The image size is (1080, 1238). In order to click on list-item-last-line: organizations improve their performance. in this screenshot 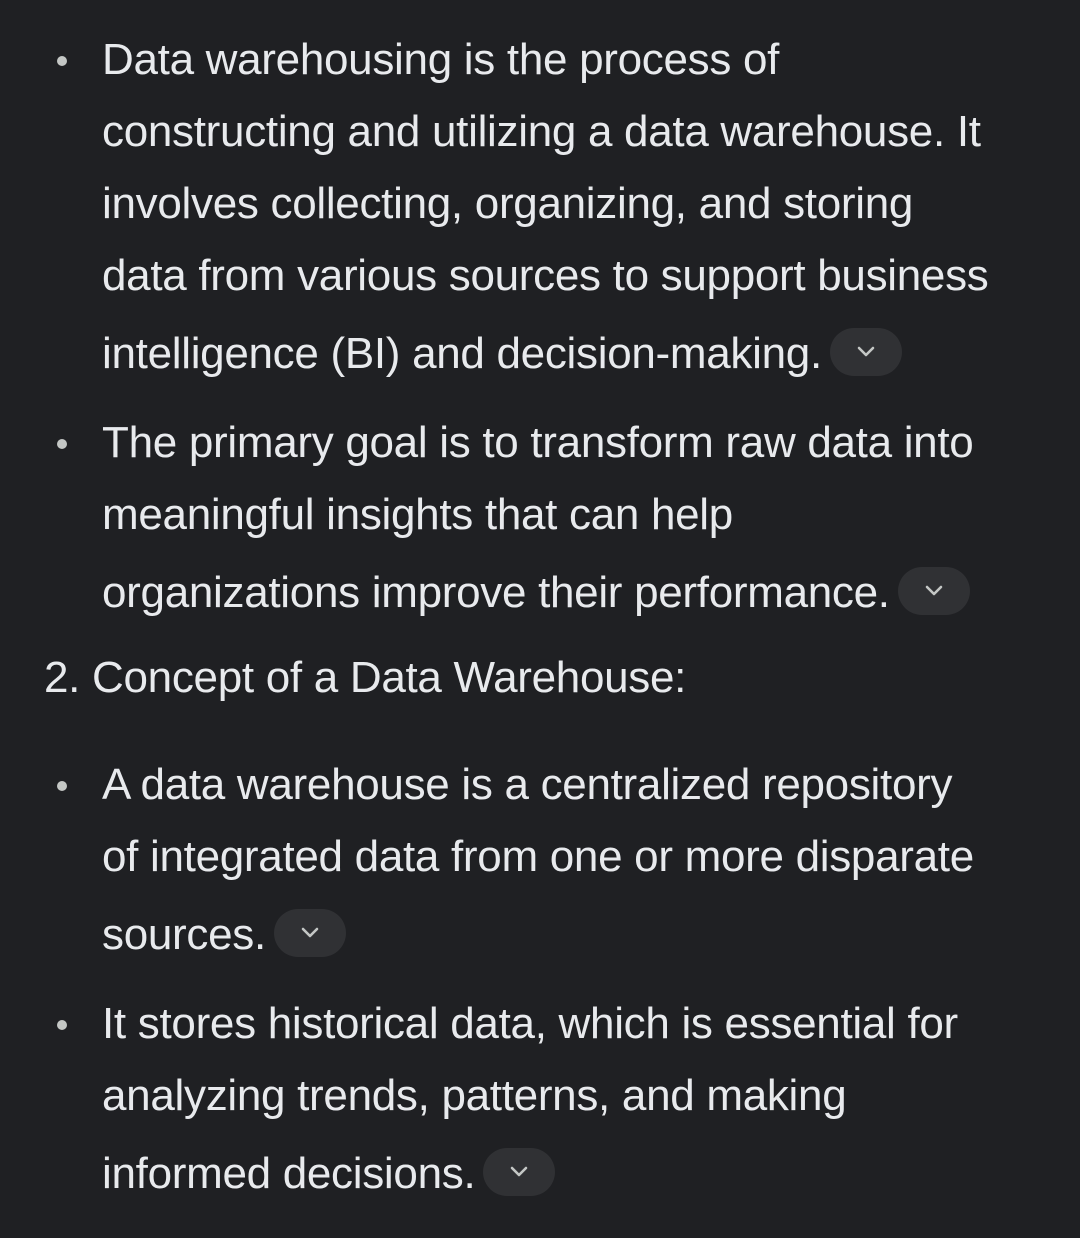, I will do `click(536, 593)`.